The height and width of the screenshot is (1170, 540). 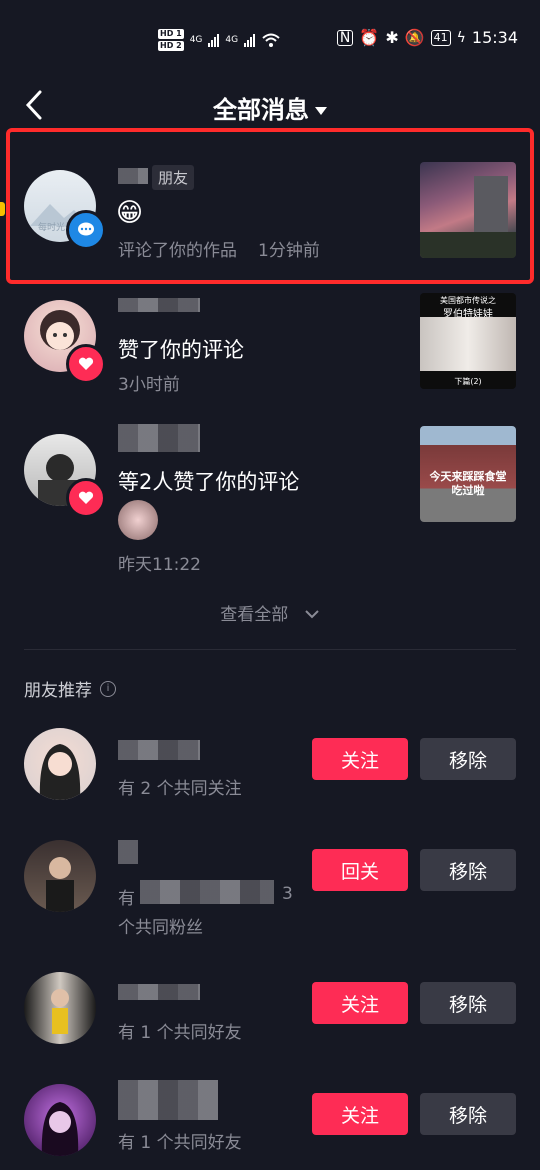 What do you see at coordinates (289, 251) in the screenshot?
I see `notification-time: 1分钟前` at bounding box center [289, 251].